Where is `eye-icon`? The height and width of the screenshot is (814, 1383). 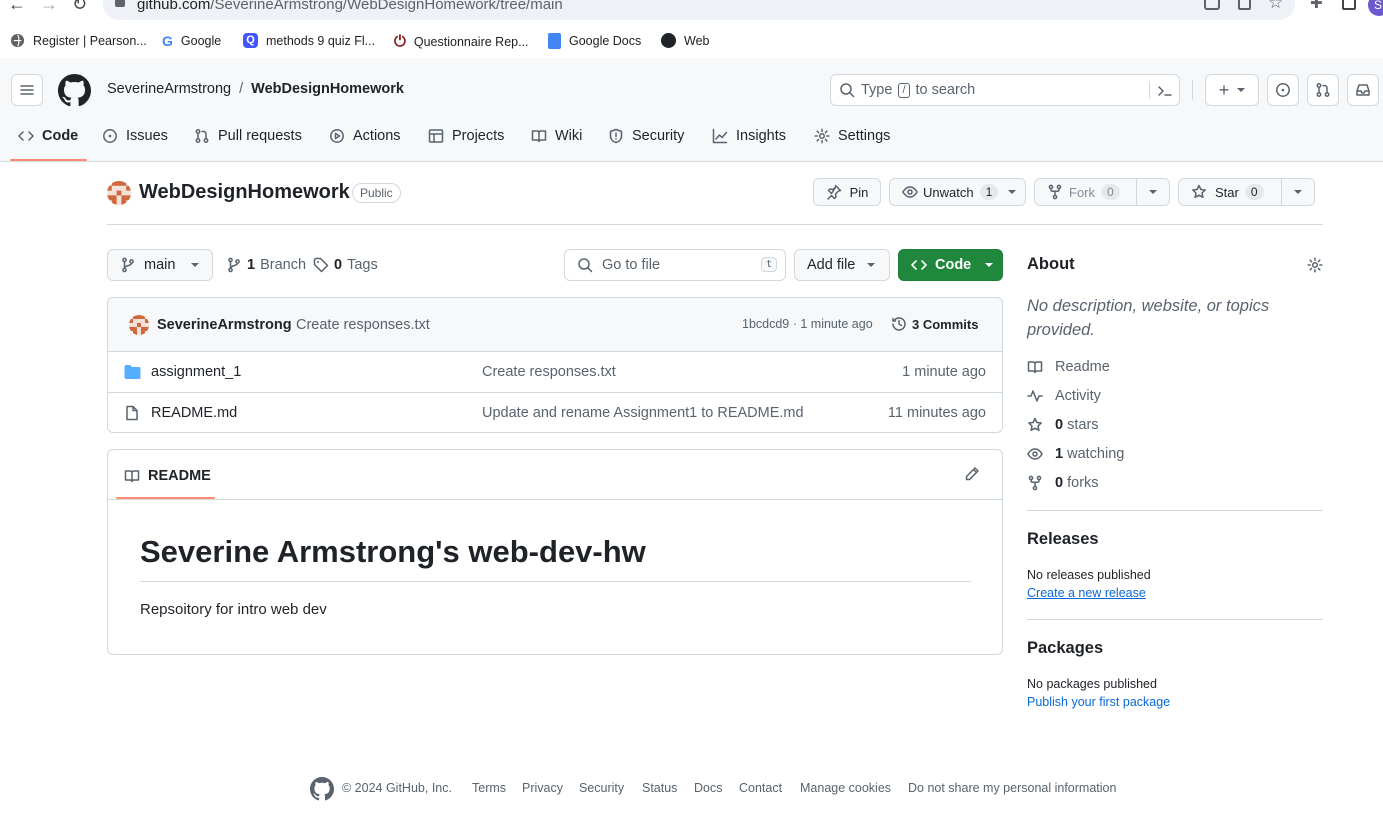 eye-icon is located at coordinates (910, 192).